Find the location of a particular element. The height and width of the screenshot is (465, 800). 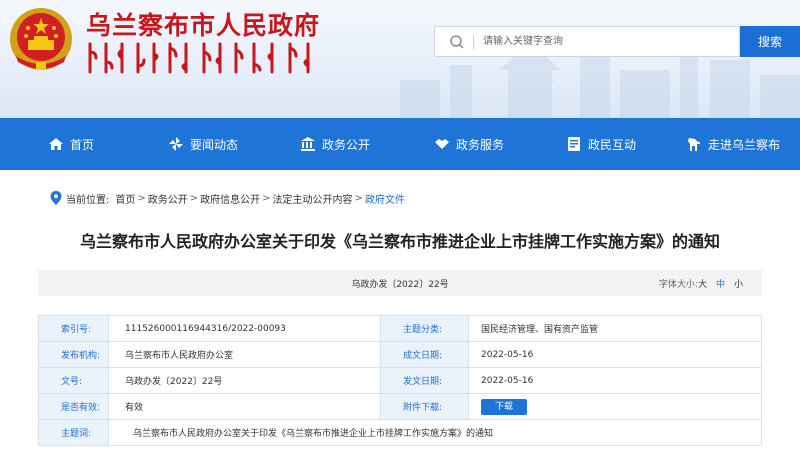

mongolian-script-title is located at coordinates (199, 58).